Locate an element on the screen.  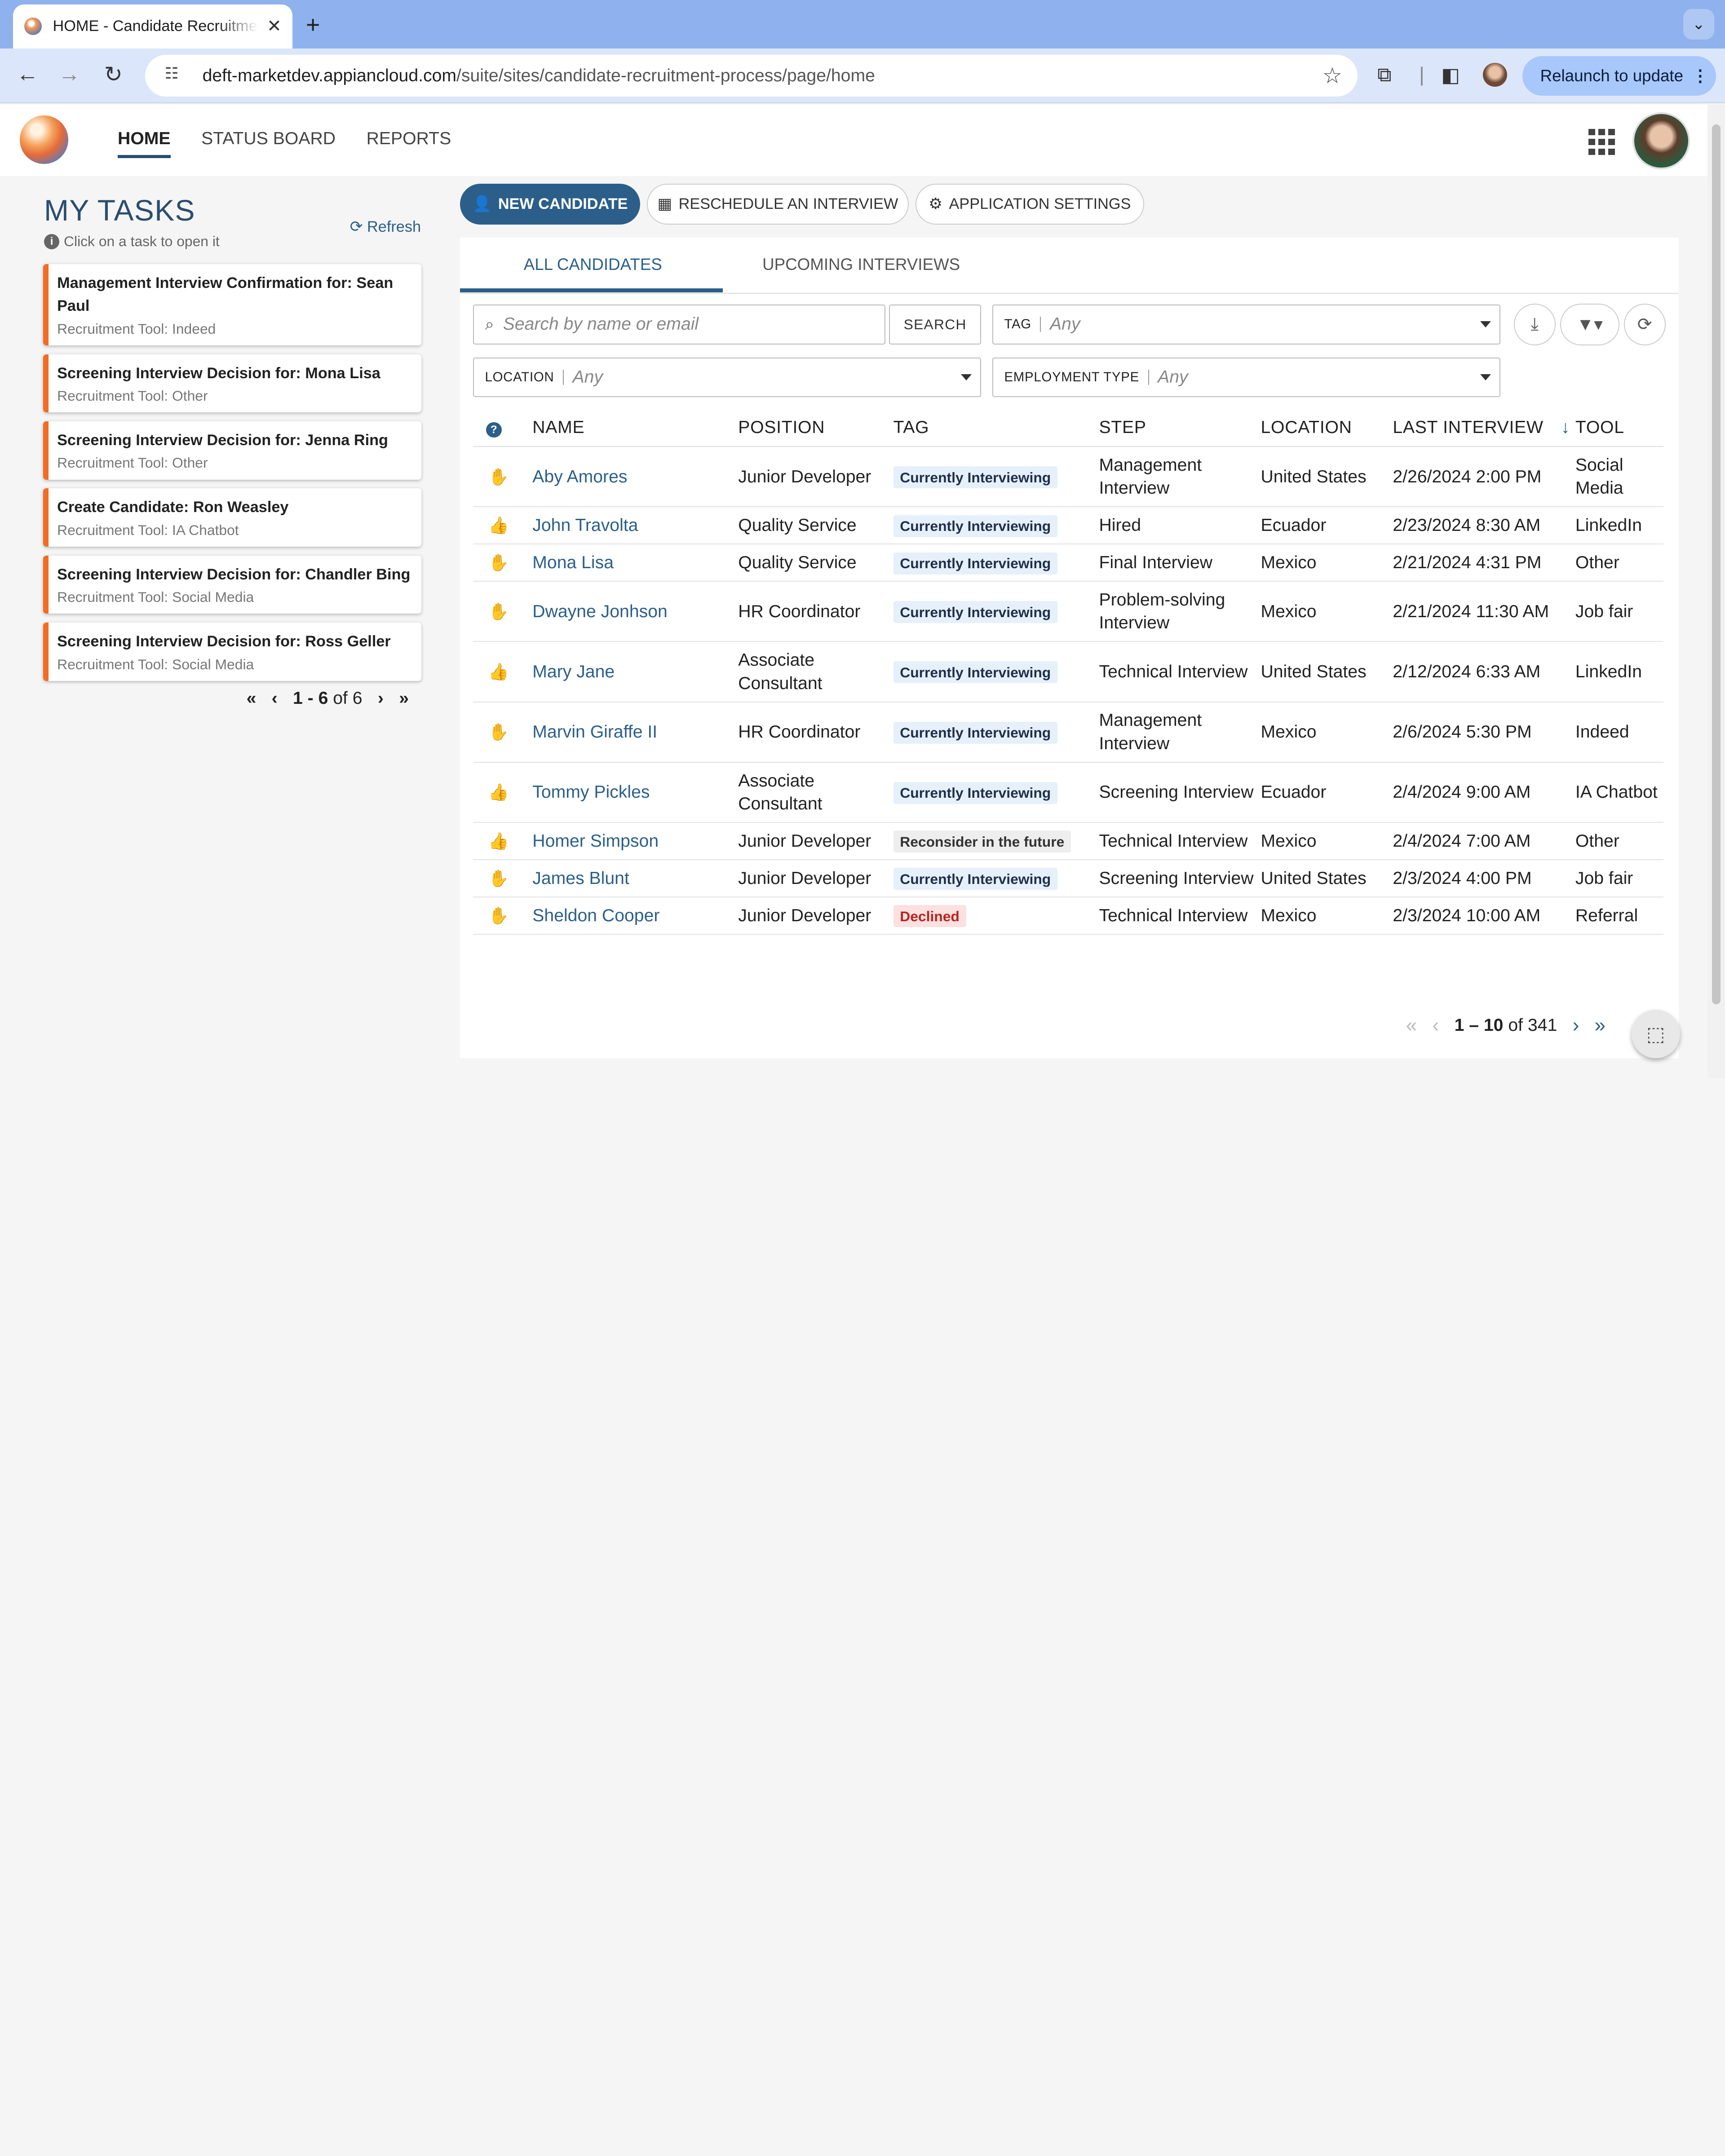
browser-profile-avatar is located at coordinates (1495, 74).